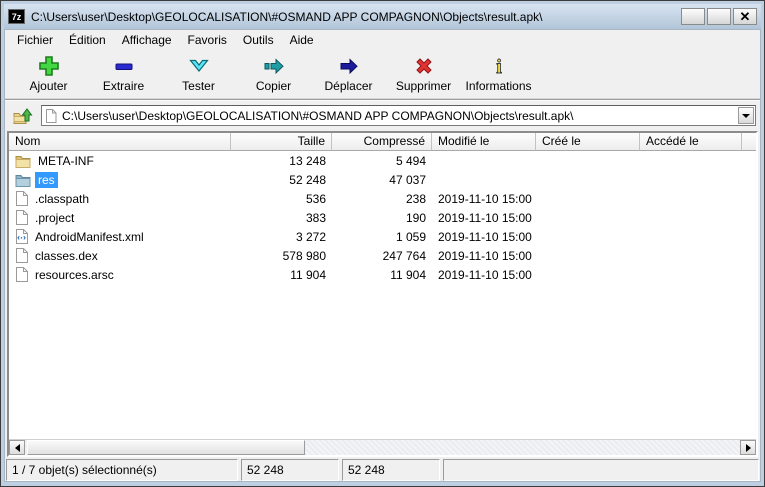 The height and width of the screenshot is (487, 765). I want to click on file-name-label: classes.dex, so click(66, 255).